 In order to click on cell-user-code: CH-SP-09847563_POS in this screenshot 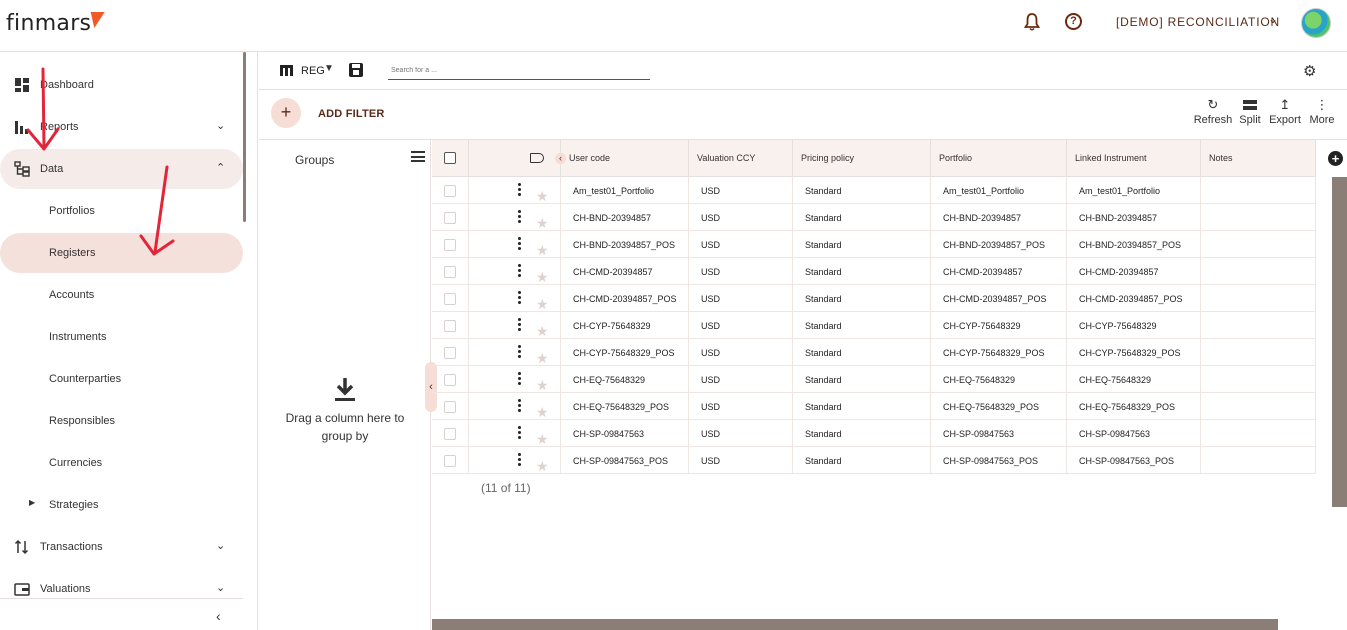, I will do `click(625, 460)`.